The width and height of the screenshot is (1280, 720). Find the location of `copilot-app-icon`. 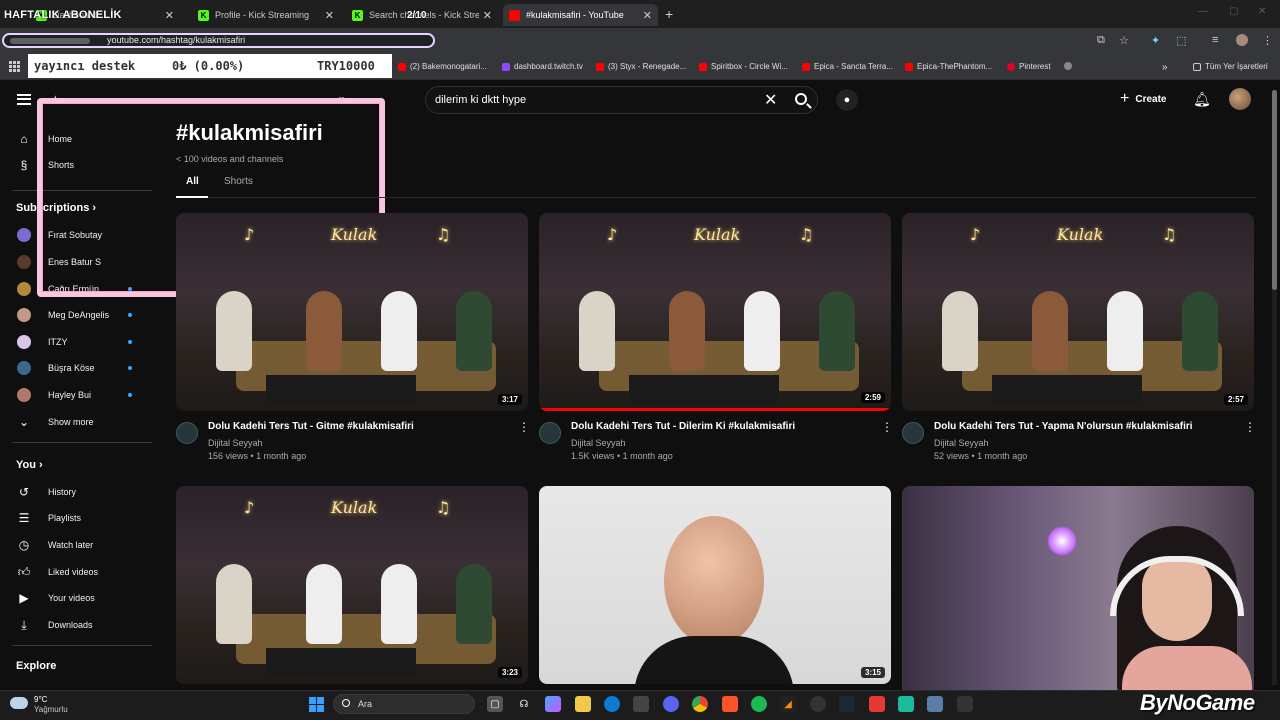

copilot-app-icon is located at coordinates (553, 704).